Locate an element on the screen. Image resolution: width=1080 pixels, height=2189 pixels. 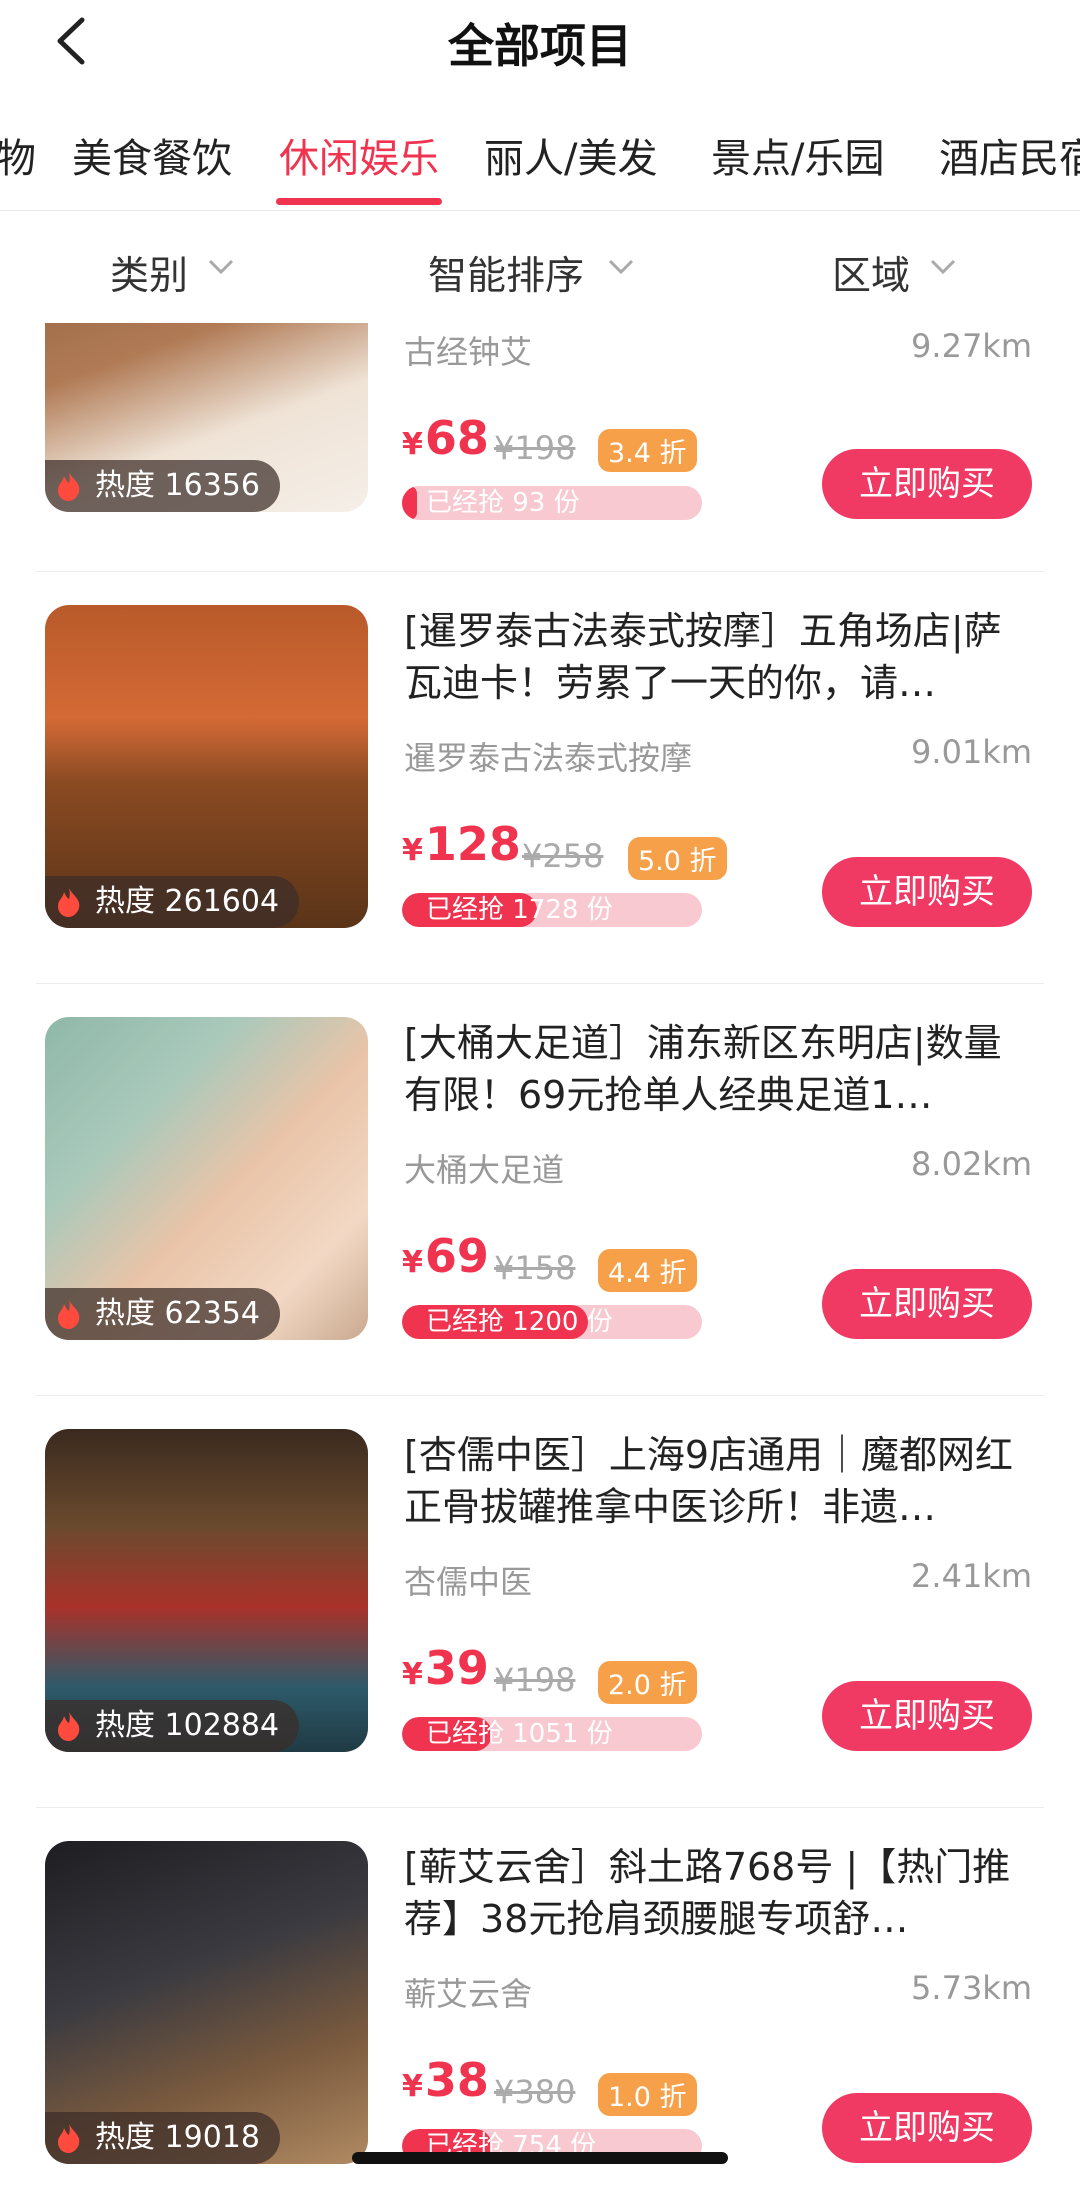
heat-badge: 热度 16356 is located at coordinates (162, 486).